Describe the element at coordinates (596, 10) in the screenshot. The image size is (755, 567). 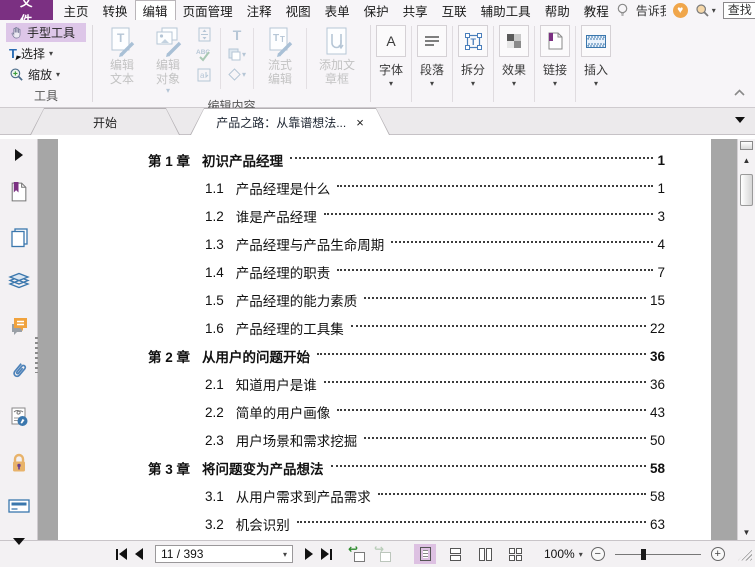
I see `menu-item: 教程` at that location.